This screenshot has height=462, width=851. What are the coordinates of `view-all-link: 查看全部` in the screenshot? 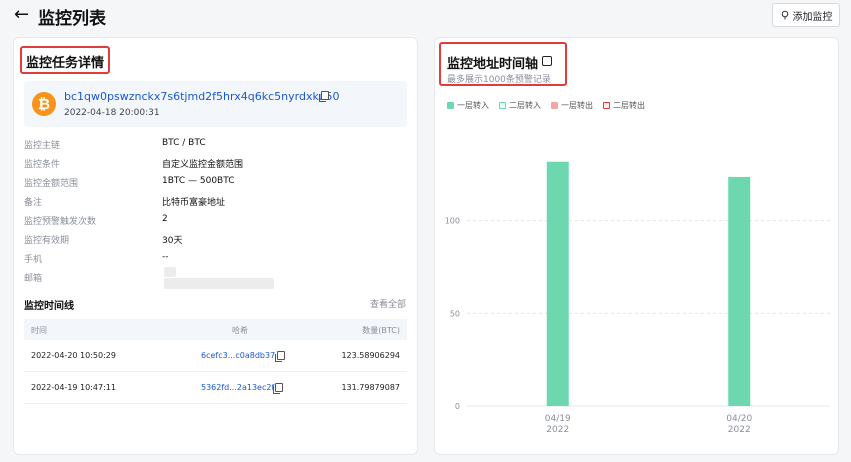 It's located at (388, 303).